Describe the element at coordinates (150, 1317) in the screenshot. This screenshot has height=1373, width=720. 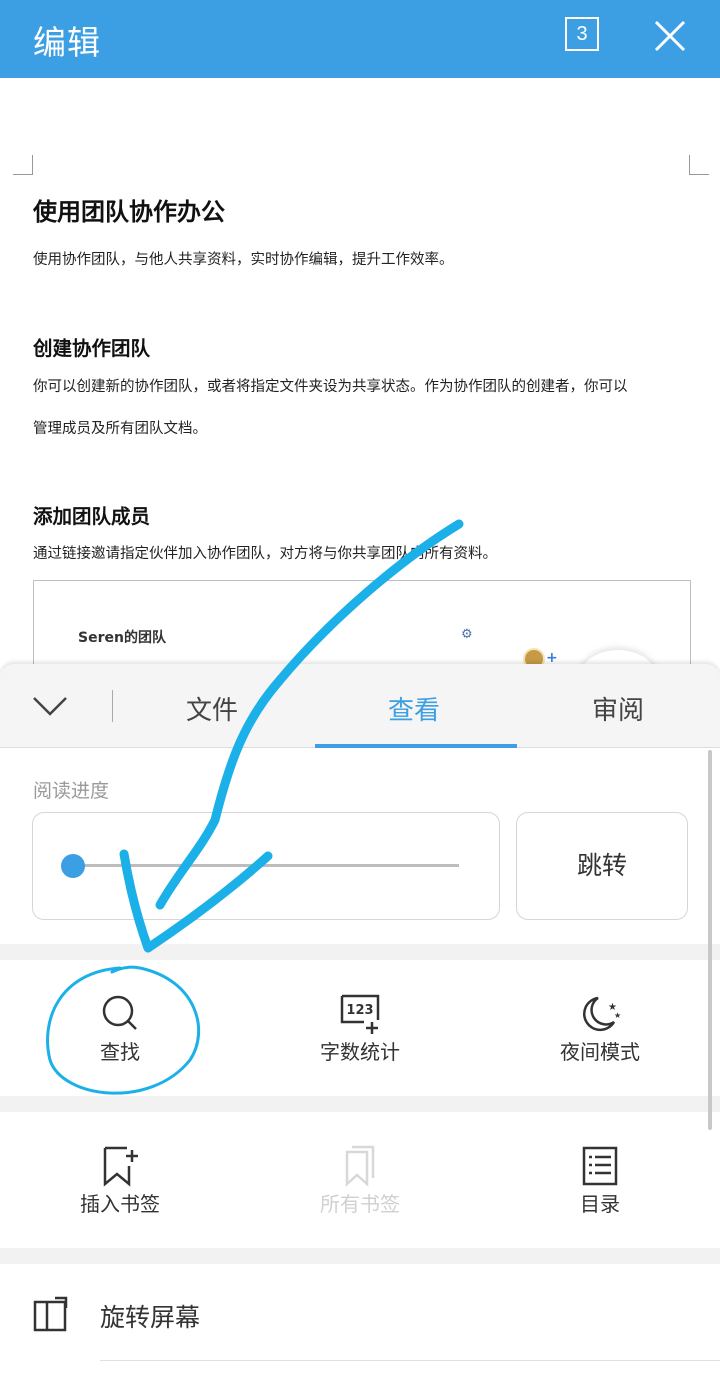
I see `rotate-screen-label: 旋转屏幕` at that location.